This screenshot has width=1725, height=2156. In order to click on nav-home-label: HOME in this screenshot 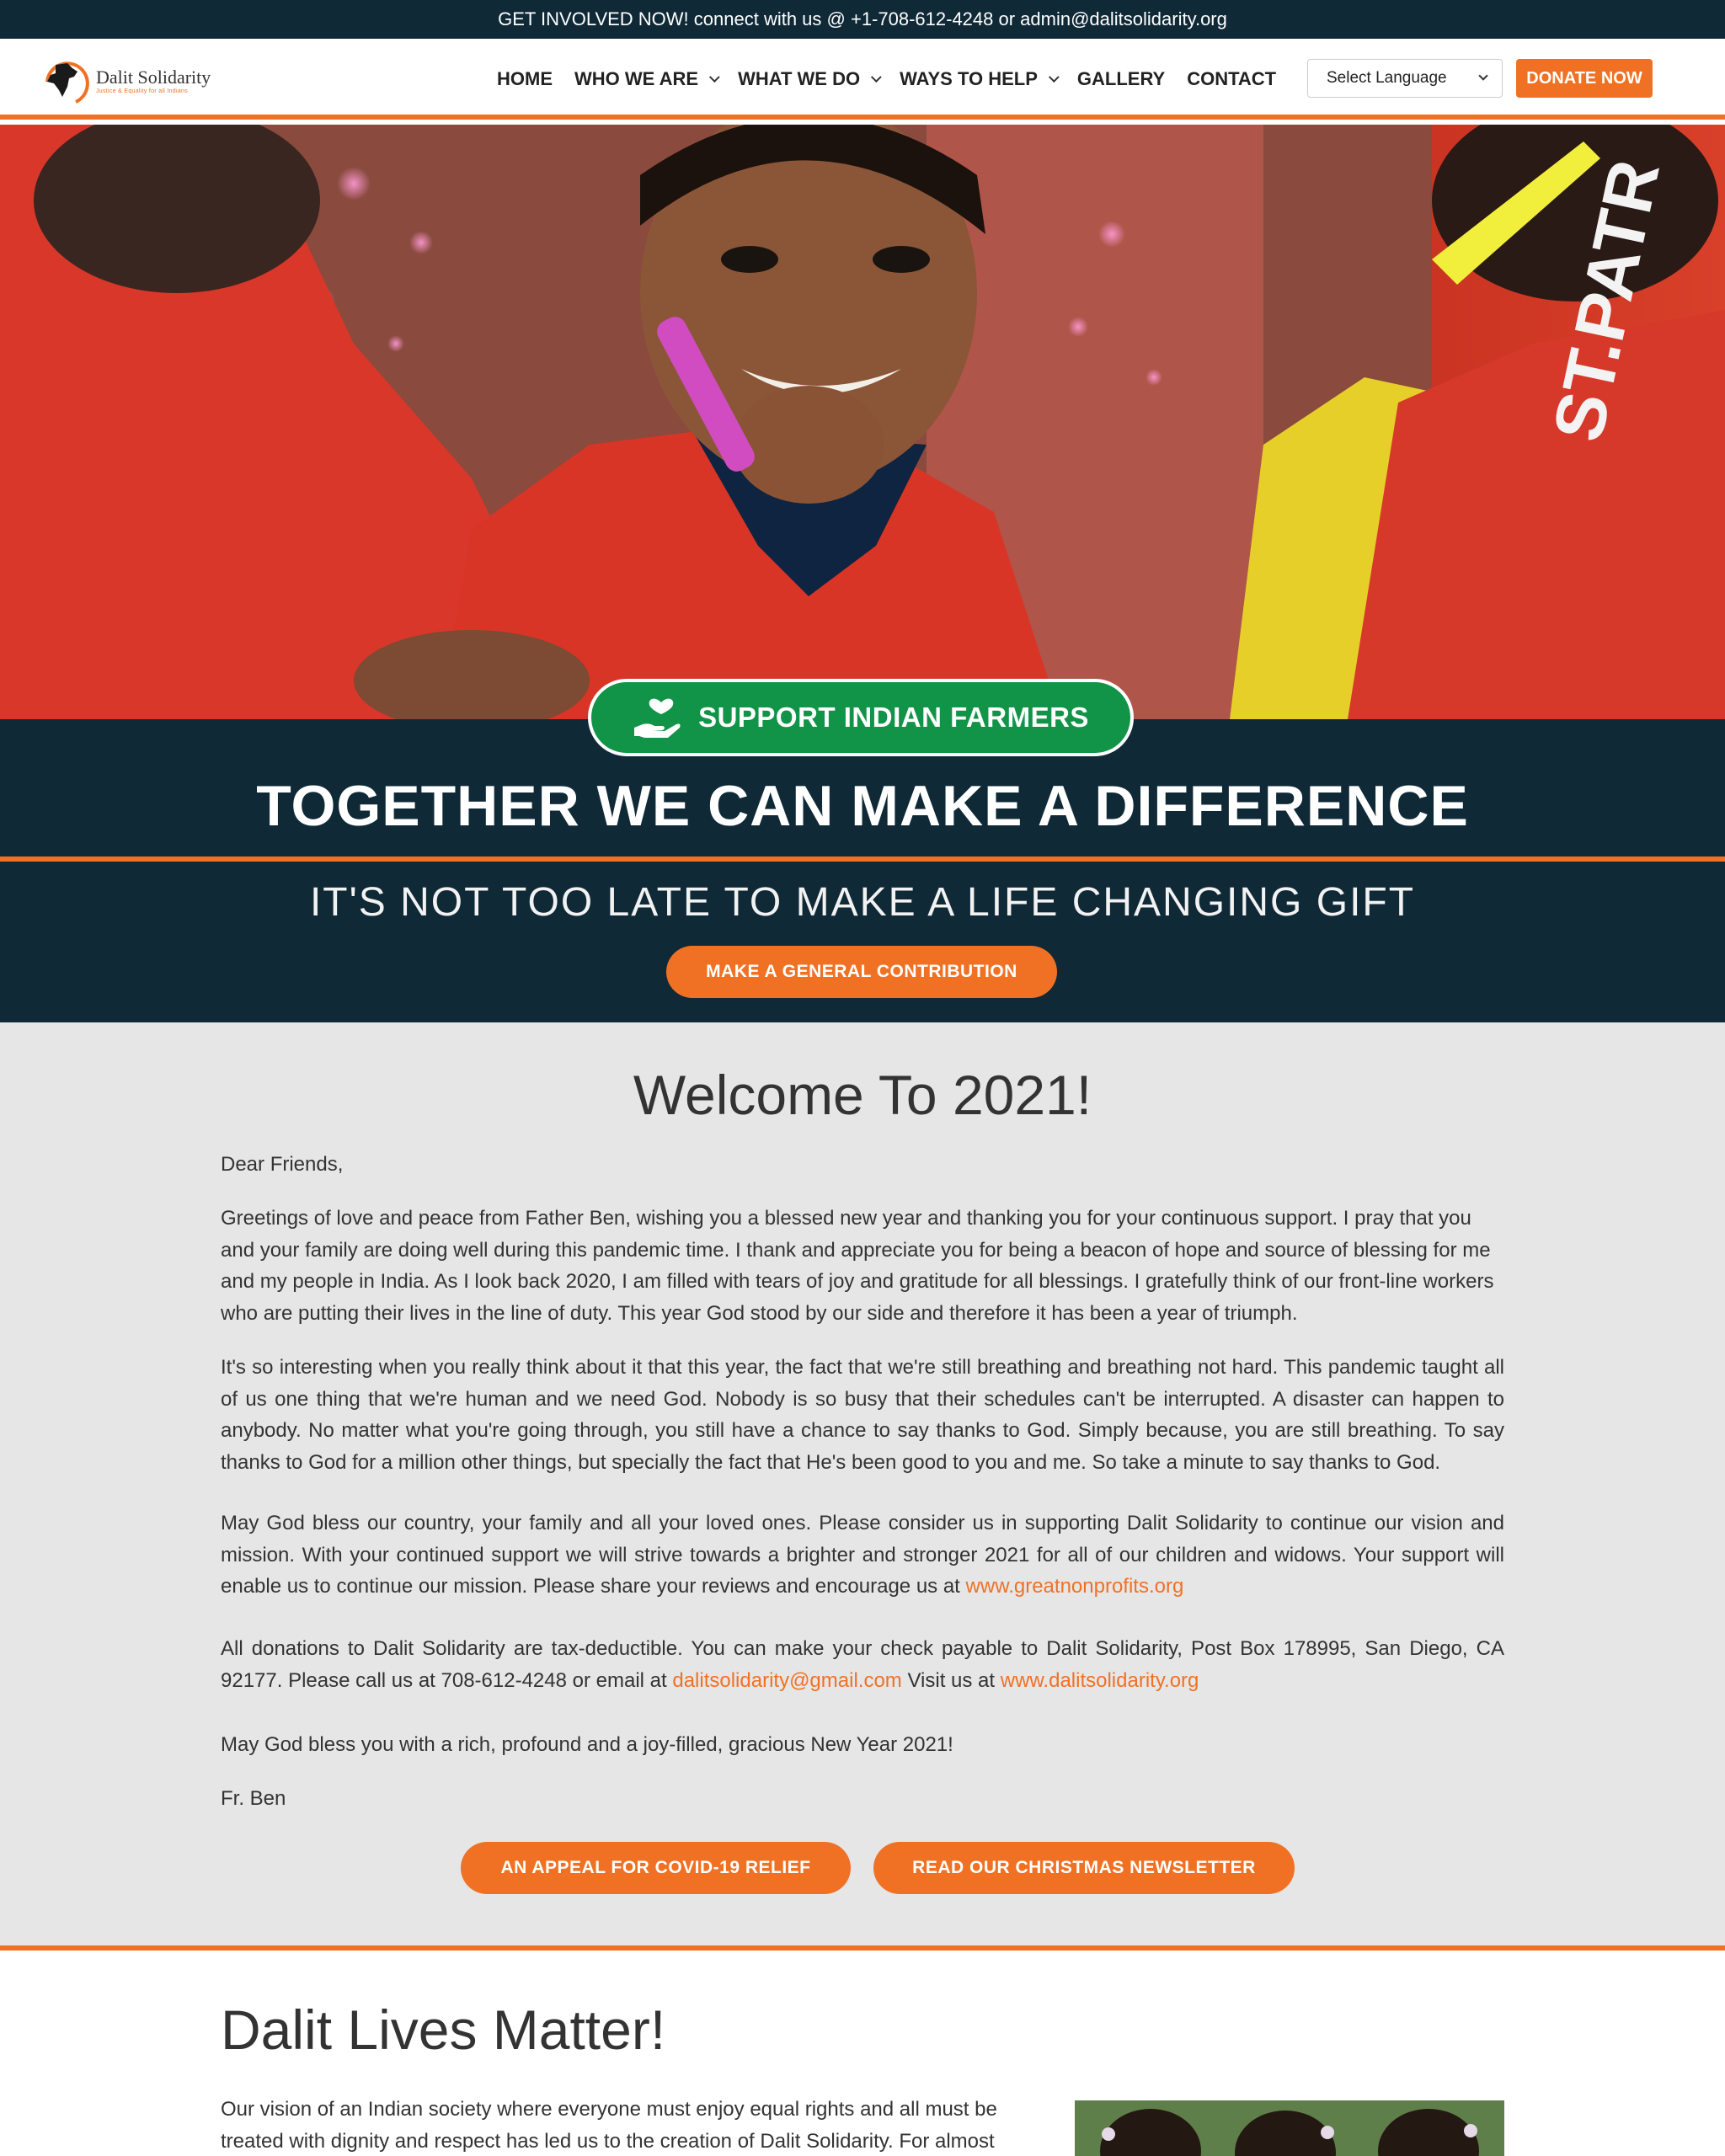, I will do `click(525, 78)`.